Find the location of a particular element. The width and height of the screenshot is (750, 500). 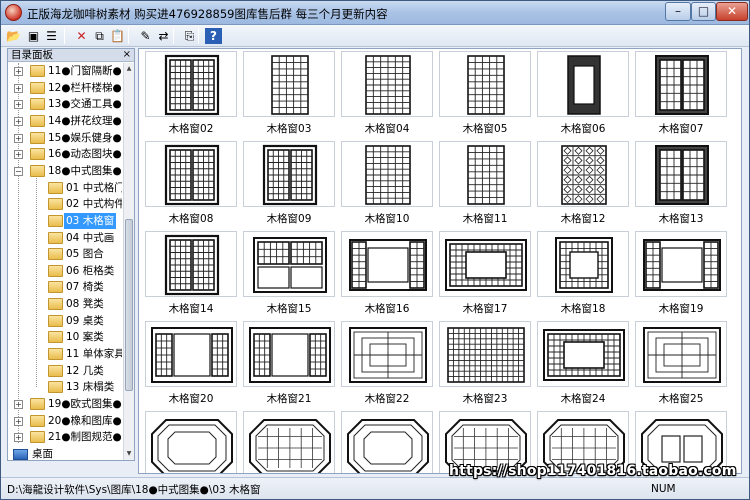

tree-item: +20●橡和图库● is located at coordinates (65, 421).